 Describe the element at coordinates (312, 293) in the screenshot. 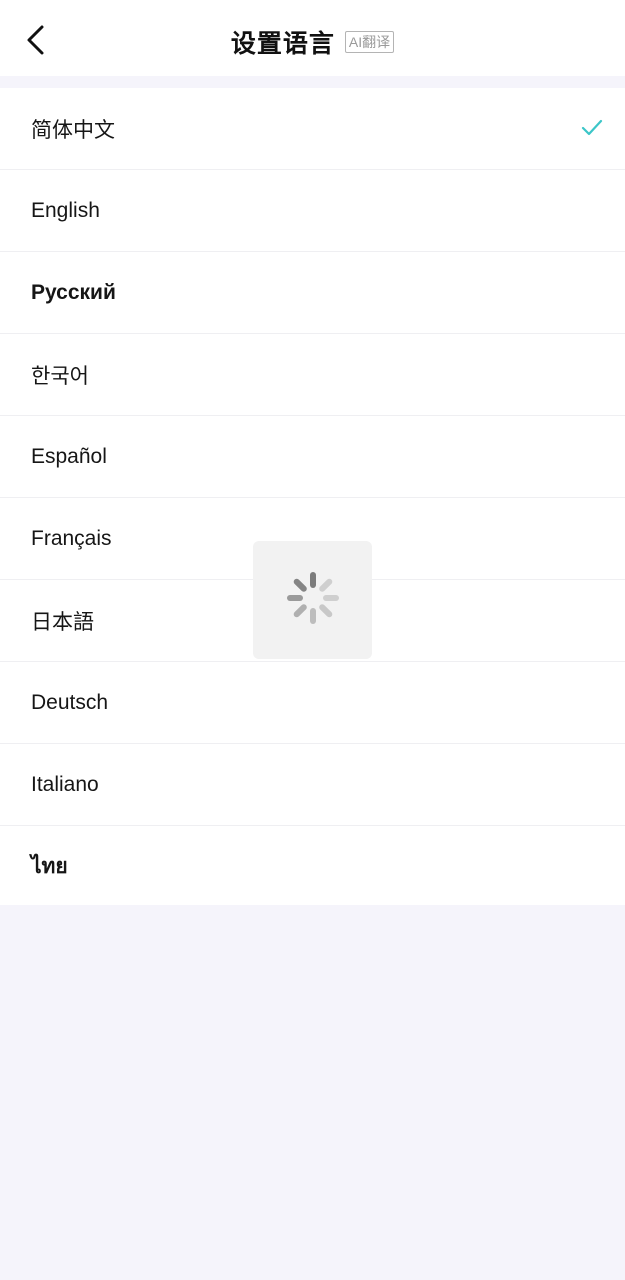

I see `language-option: Русский` at that location.